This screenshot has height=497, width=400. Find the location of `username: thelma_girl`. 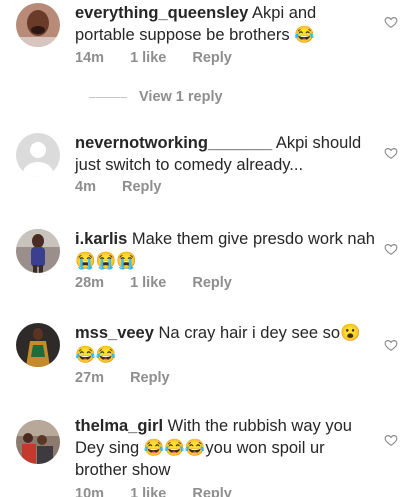

username: thelma_girl is located at coordinates (119, 426).